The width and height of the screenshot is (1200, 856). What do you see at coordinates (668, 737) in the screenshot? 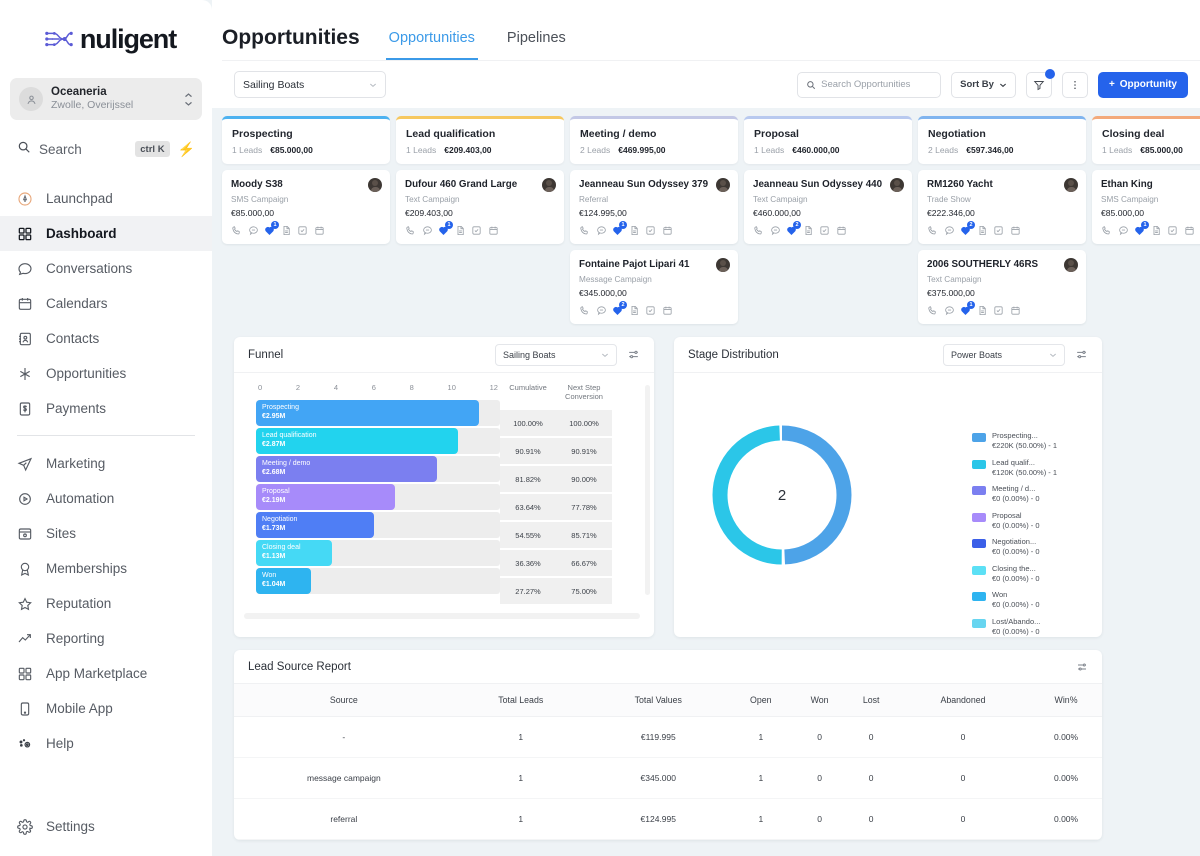
I see `table-row: -1 €119.995 1 0 0 0 0.00%` at bounding box center [668, 737].